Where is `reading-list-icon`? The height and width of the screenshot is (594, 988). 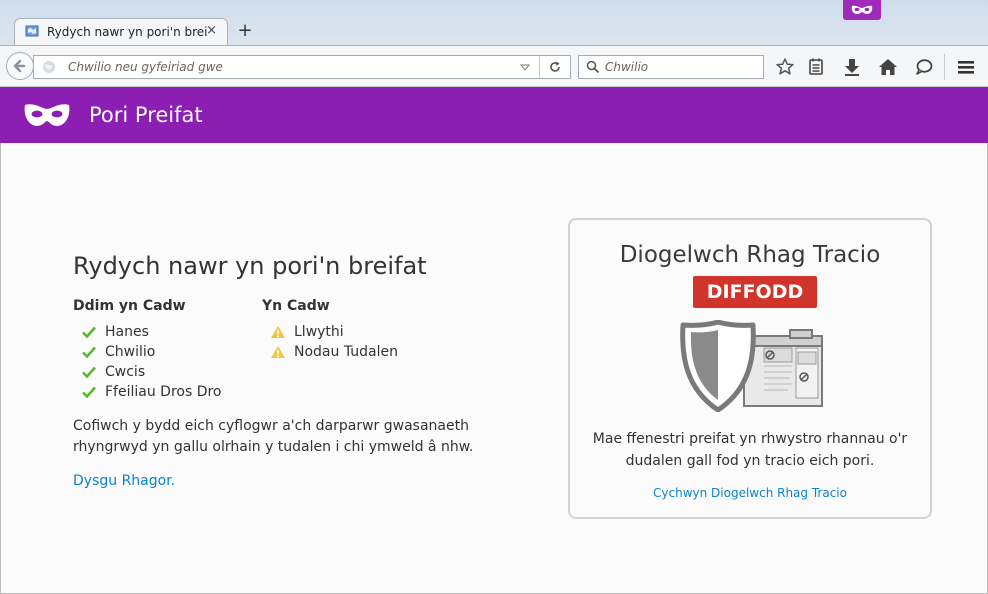
reading-list-icon is located at coordinates (816, 66).